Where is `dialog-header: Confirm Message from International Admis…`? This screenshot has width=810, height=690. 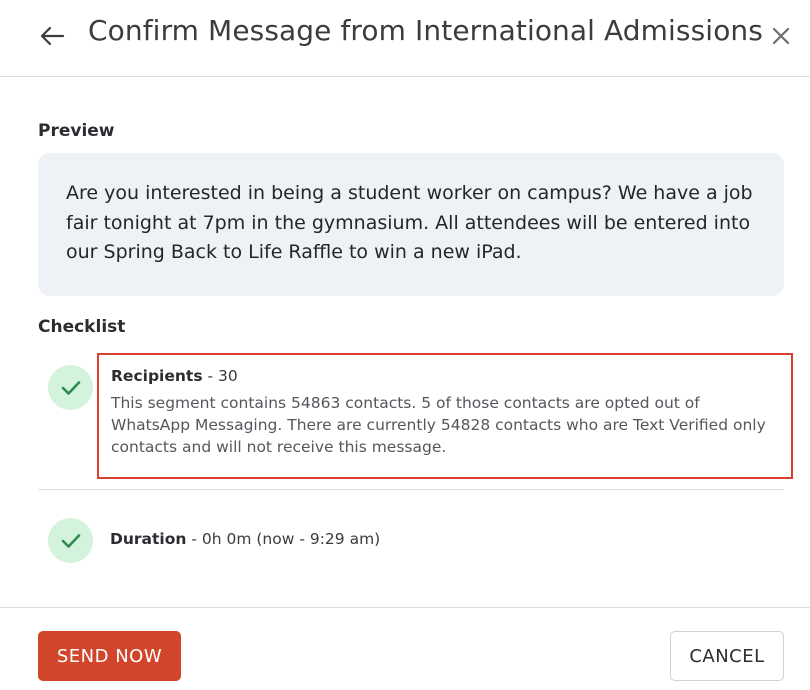 dialog-header: Confirm Message from International Admis… is located at coordinates (405, 38).